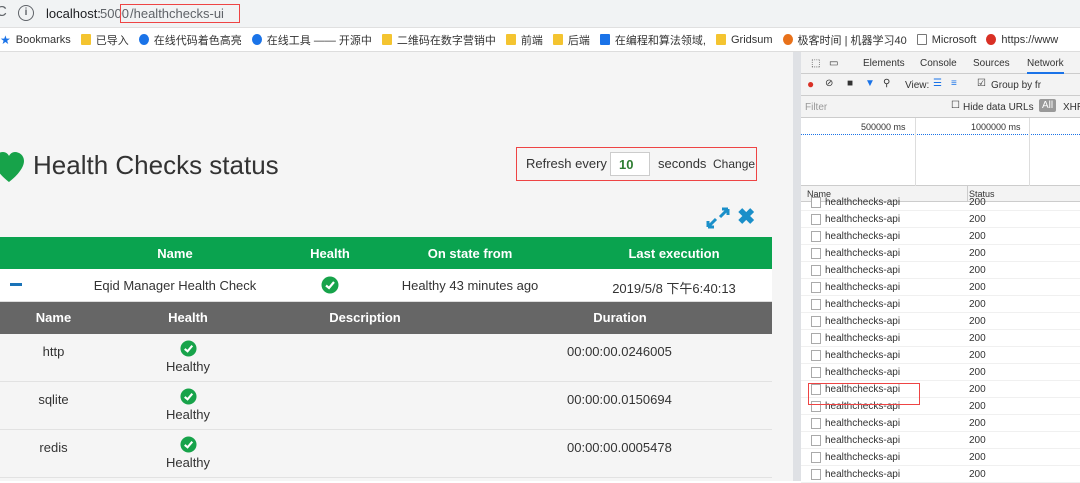 The image size is (1080, 483). I want to click on collapse-icon, so click(16, 284).